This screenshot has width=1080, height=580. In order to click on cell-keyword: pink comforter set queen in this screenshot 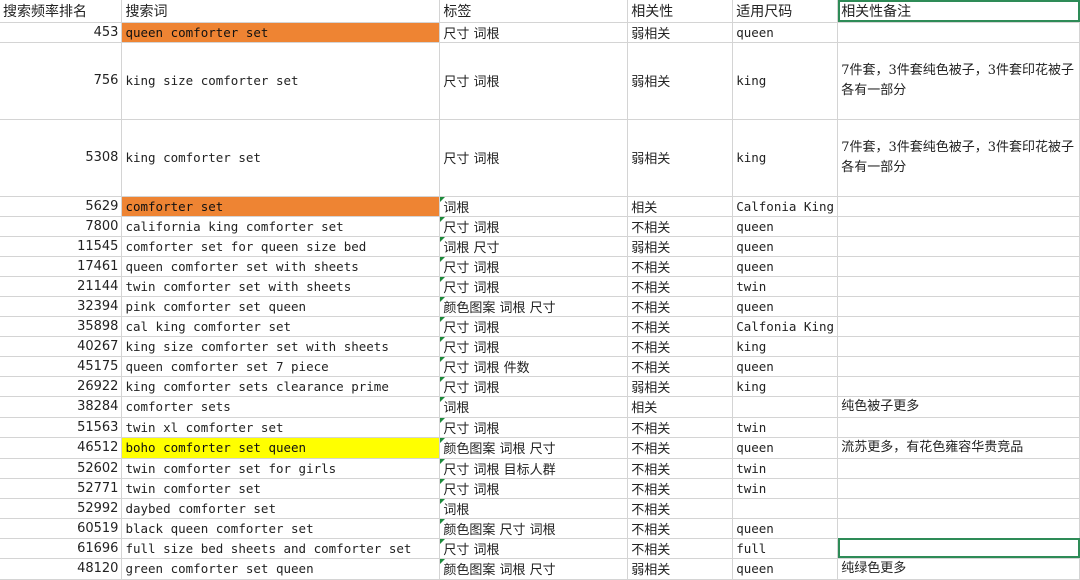, I will do `click(281, 306)`.